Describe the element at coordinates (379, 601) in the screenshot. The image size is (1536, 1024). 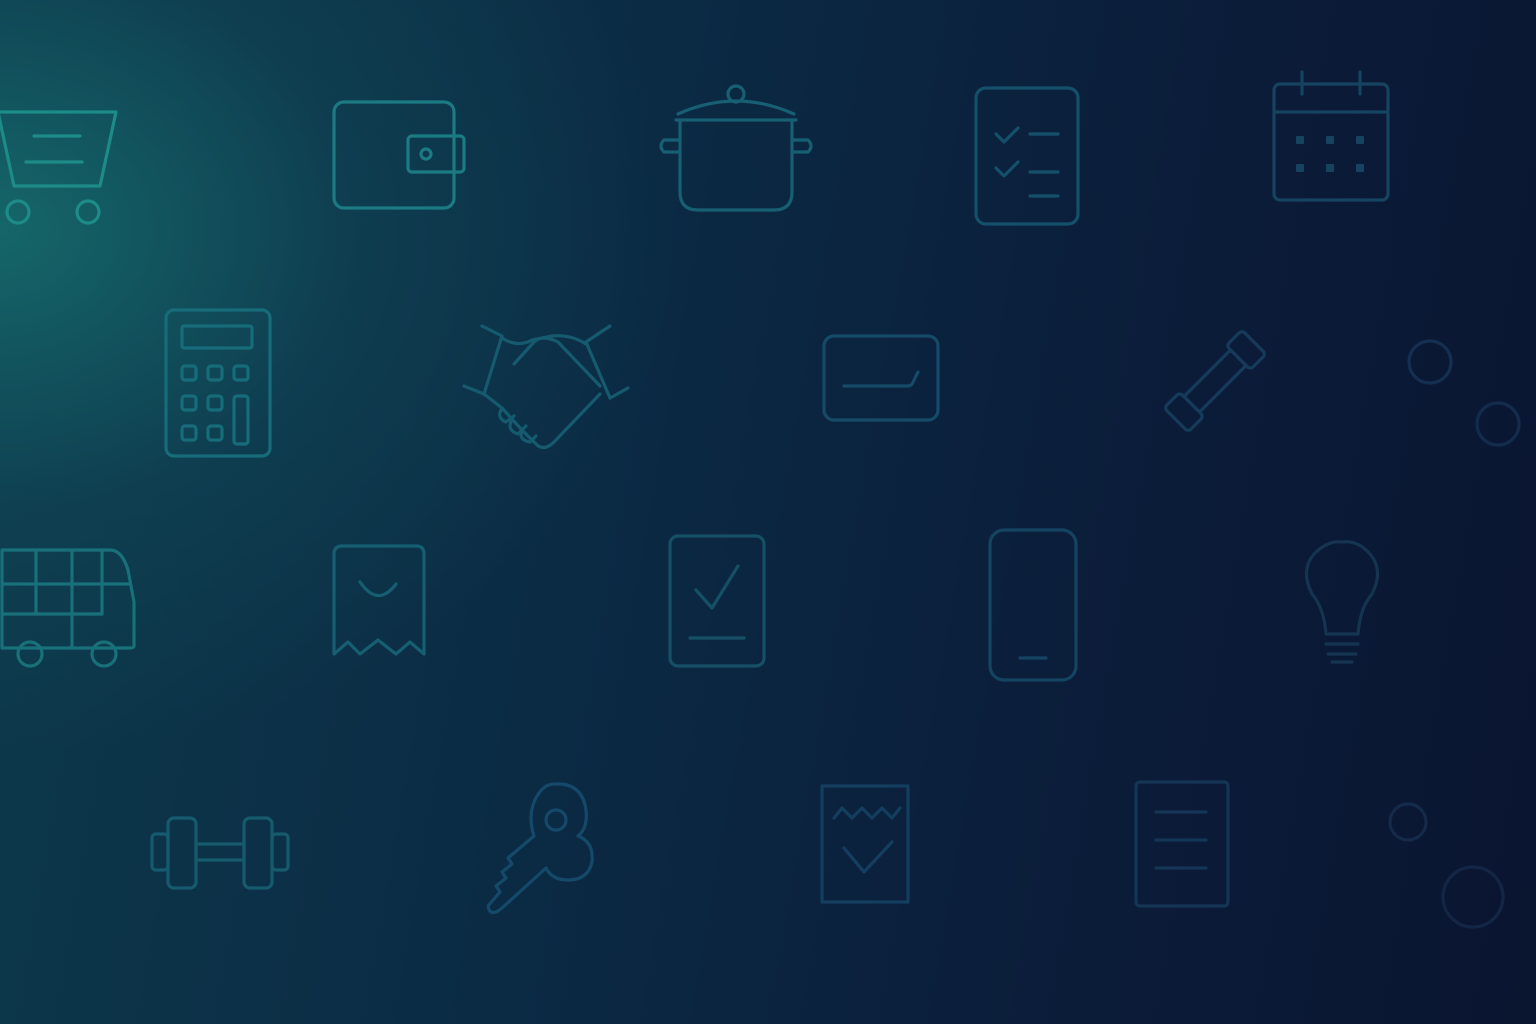
I see `receipt-icon` at that location.